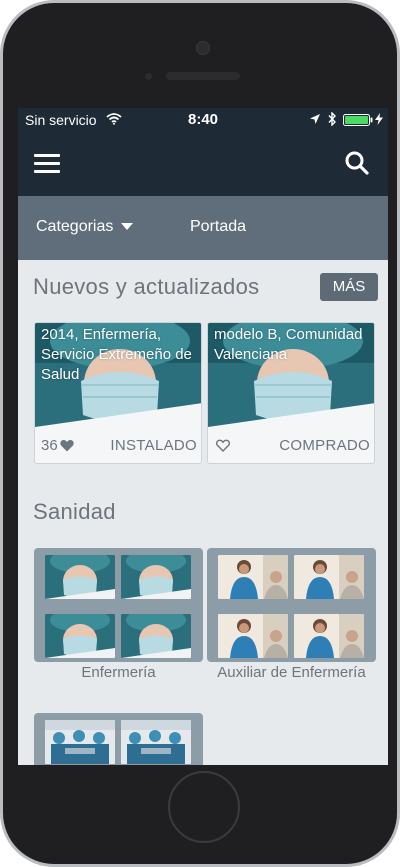 Image resolution: width=400 pixels, height=867 pixels. What do you see at coordinates (203, 120) in the screenshot?
I see `status-bar: Sin servicio 8:40` at bounding box center [203, 120].